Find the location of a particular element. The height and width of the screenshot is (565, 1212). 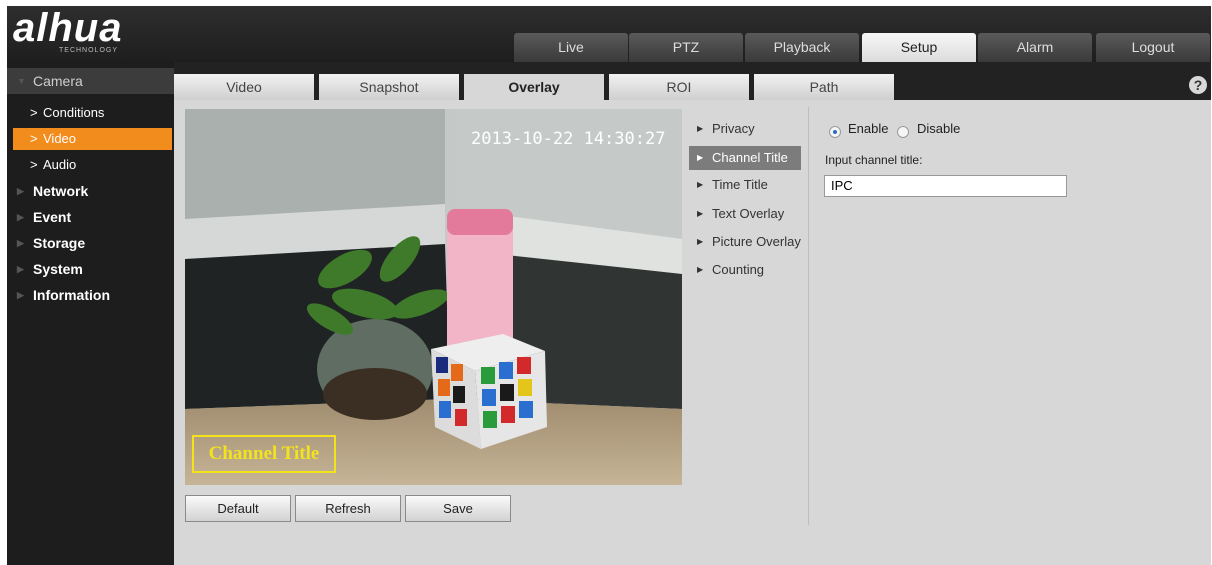

sidebar-category-label: Storage is located at coordinates (59, 243).